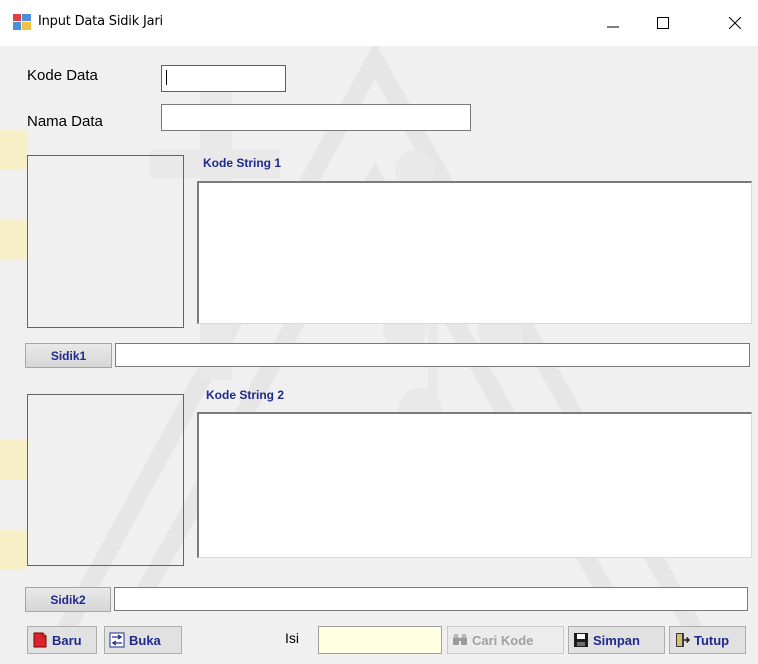 The height and width of the screenshot is (664, 758). Describe the element at coordinates (68, 599) in the screenshot. I see `sidik2-button: Sidik2` at that location.